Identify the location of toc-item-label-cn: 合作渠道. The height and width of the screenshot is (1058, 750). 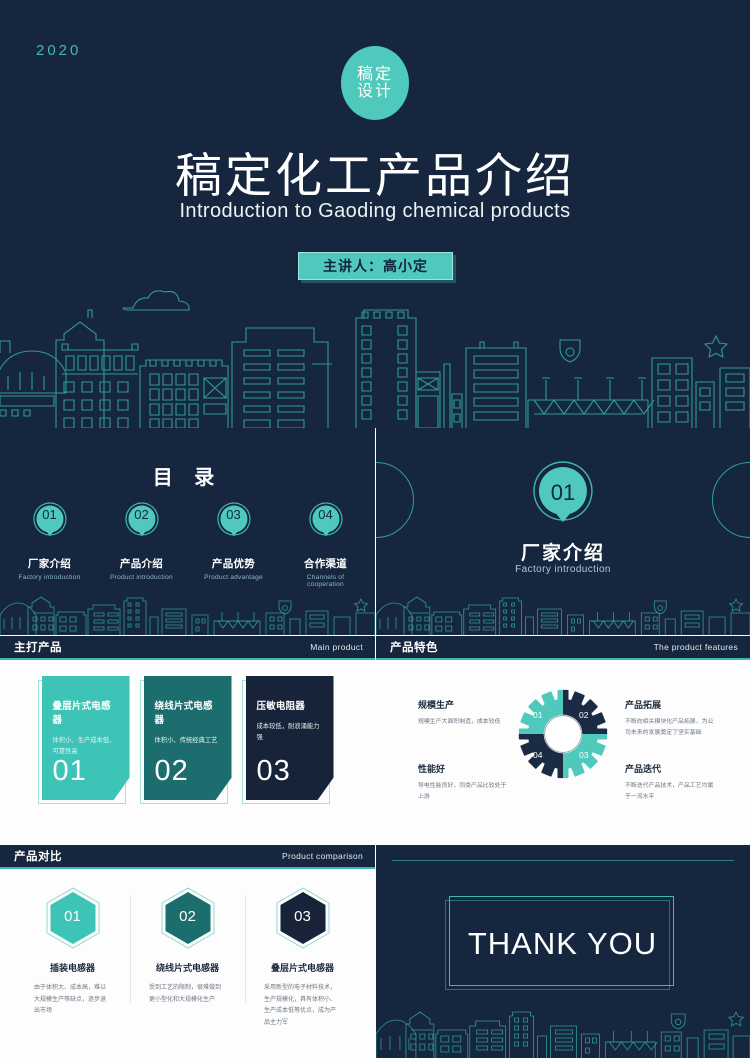
(325, 564).